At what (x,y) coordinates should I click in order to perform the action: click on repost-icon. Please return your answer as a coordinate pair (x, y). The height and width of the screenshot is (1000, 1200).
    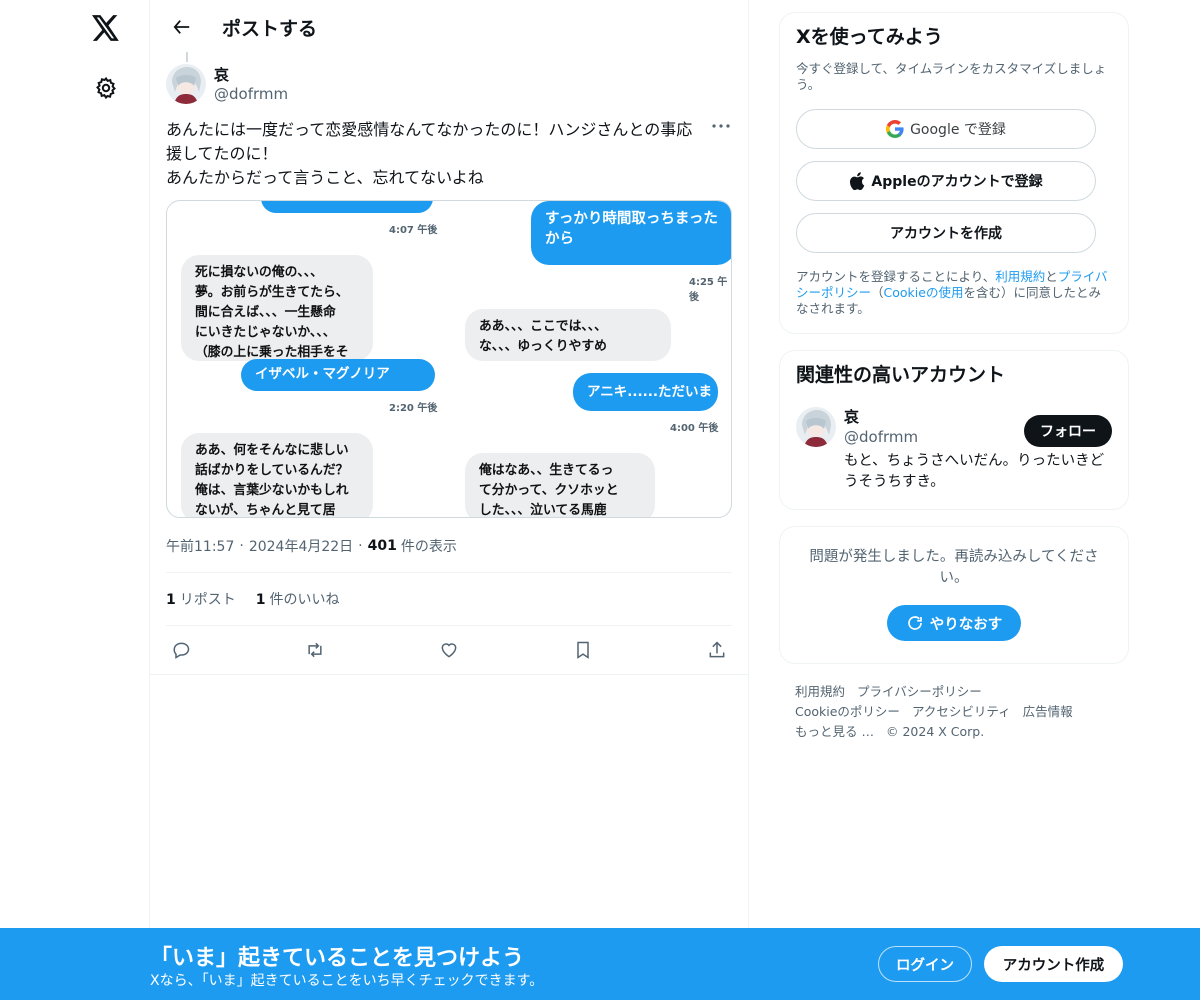
    Looking at the image, I should click on (315, 650).